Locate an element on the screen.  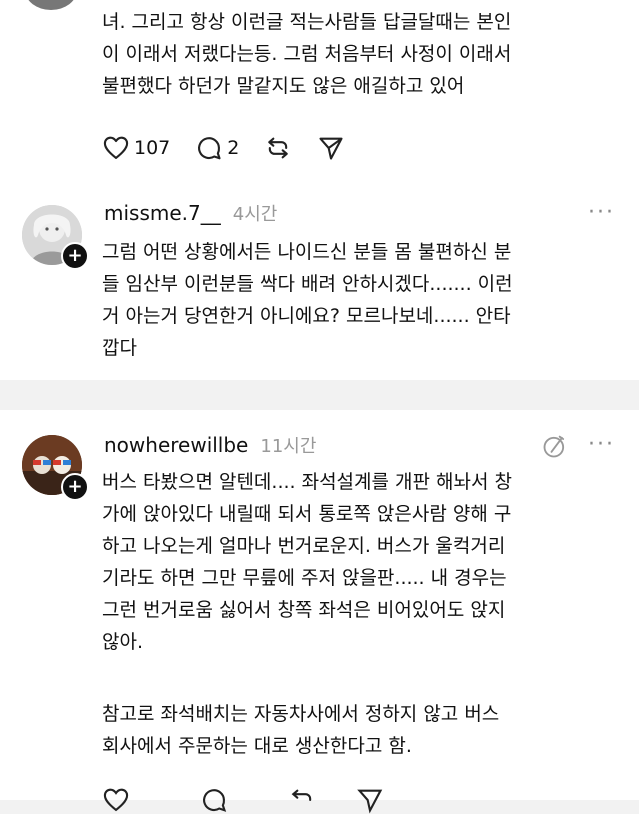
comment-header: nowherewillbe 11시간 is located at coordinates (210, 445).